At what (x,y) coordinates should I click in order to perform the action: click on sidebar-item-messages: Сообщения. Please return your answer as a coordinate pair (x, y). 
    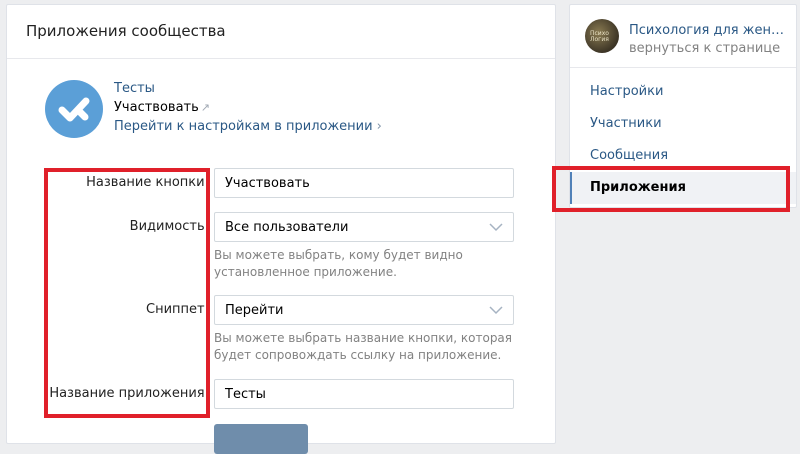
    Looking at the image, I should click on (683, 156).